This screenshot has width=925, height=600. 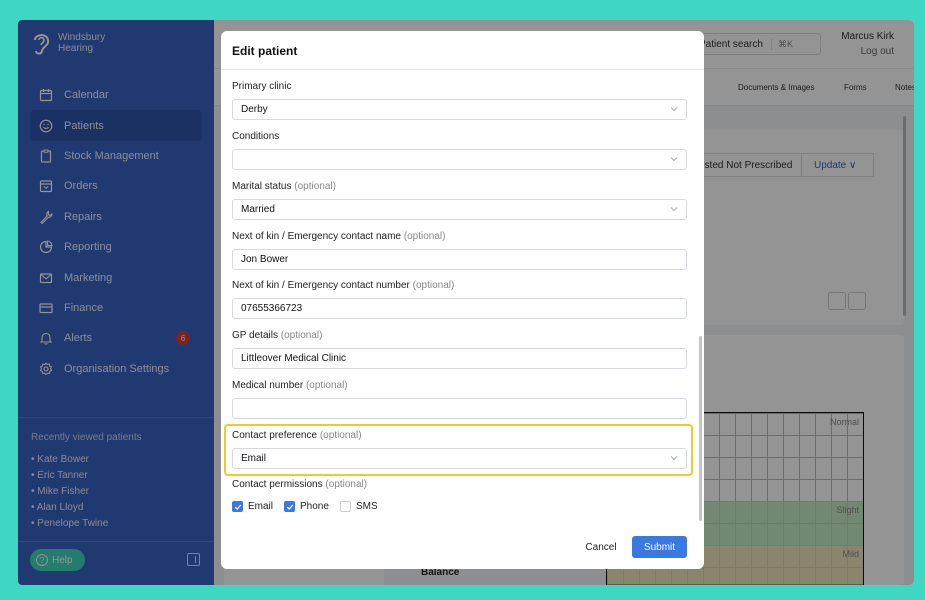 I want to click on primary-clinic-select: Derby, so click(x=459, y=109).